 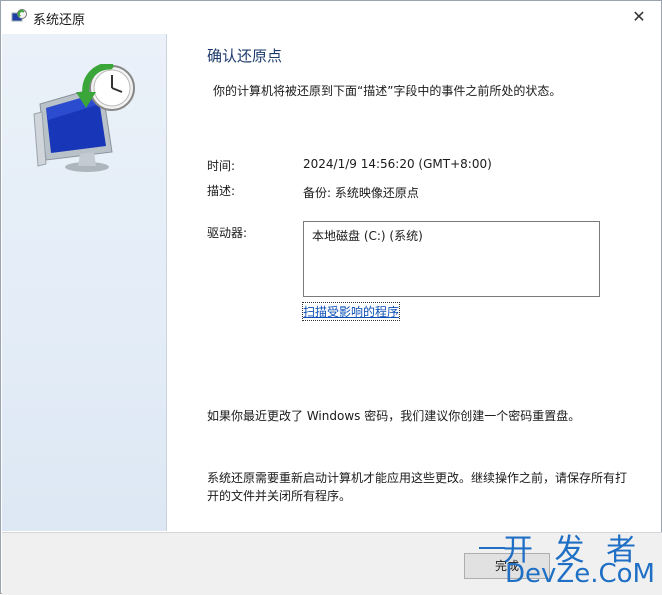 I want to click on time-label: 时间:, so click(x=221, y=166).